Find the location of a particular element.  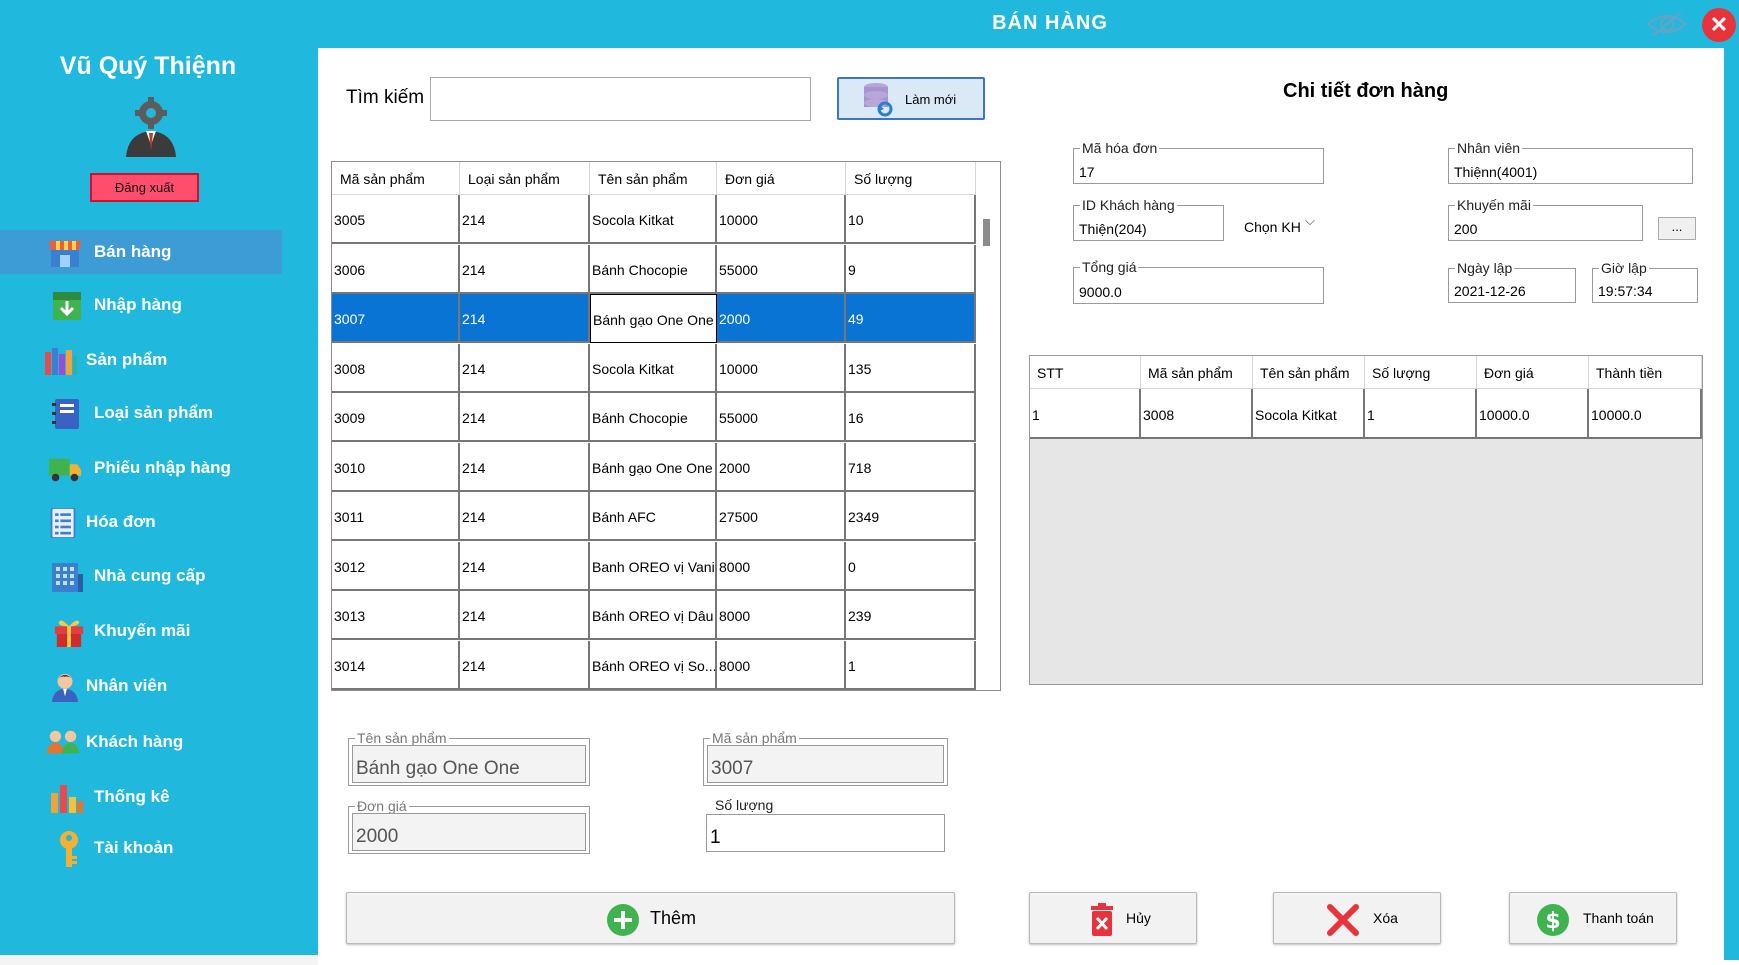

table-cell: 718 is located at coordinates (911, 467).